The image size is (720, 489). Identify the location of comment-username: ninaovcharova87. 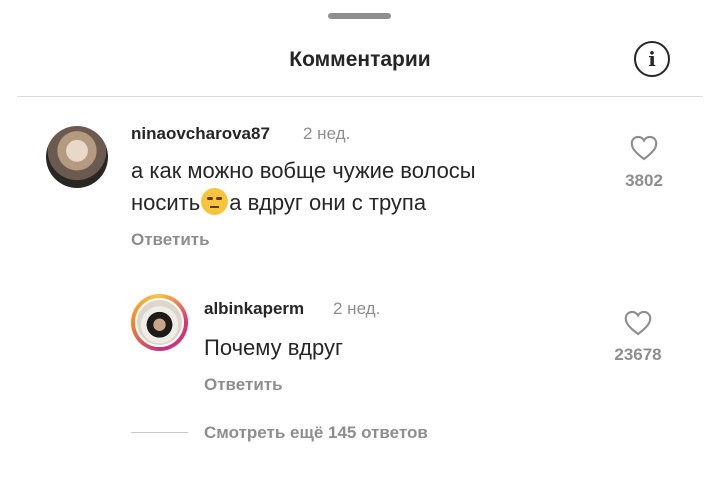
(200, 134).